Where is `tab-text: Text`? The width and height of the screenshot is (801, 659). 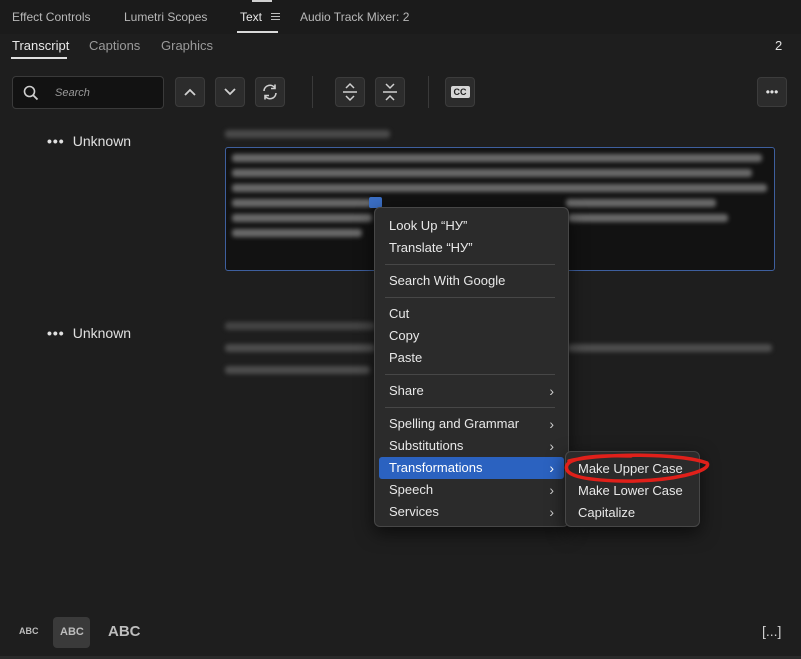 tab-text: Text is located at coordinates (251, 17).